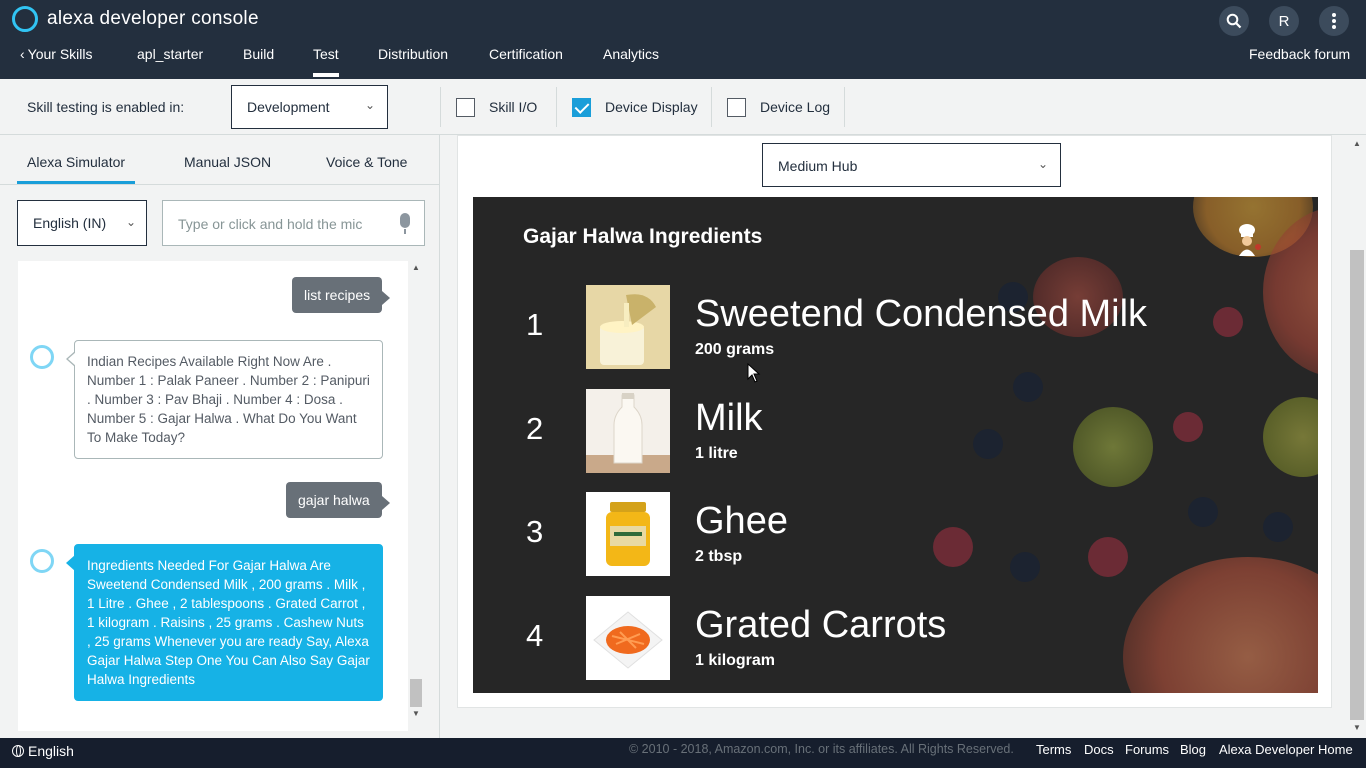 The image size is (1366, 768). I want to click on tab-manual-json: Manual JSON, so click(227, 162).